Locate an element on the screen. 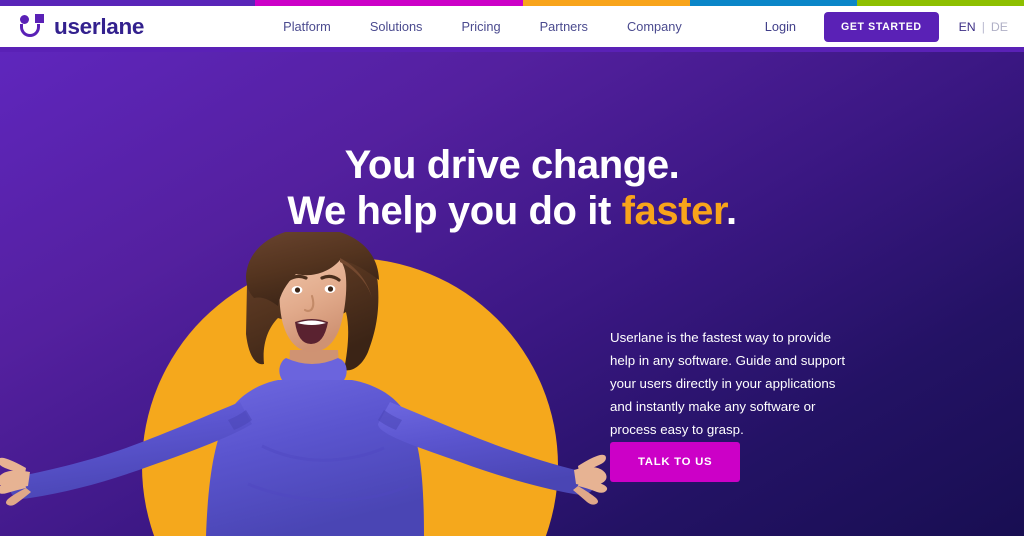  color-bar-segment-orange is located at coordinates (606, 3).